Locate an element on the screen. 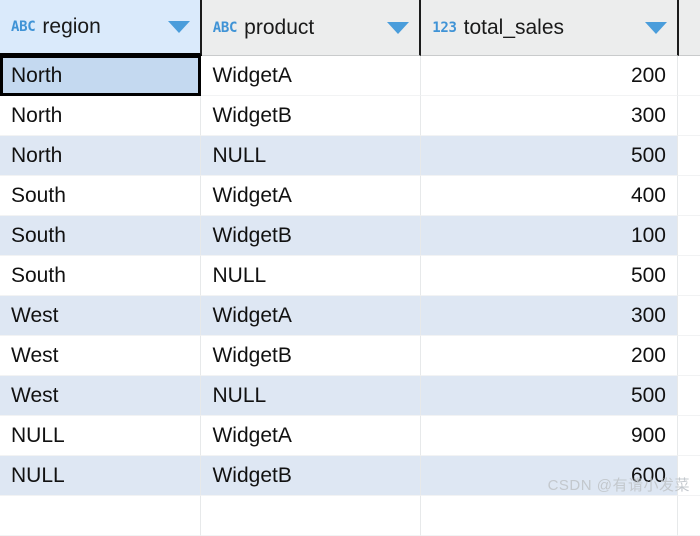 This screenshot has height=536, width=700. column-header-filler is located at coordinates (689, 28).